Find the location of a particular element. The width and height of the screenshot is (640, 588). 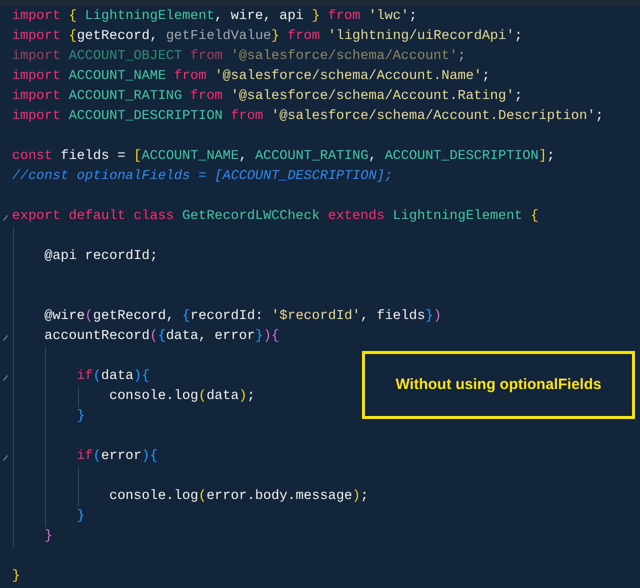

code-line: accountRecord({data, error}){ is located at coordinates (161, 336).